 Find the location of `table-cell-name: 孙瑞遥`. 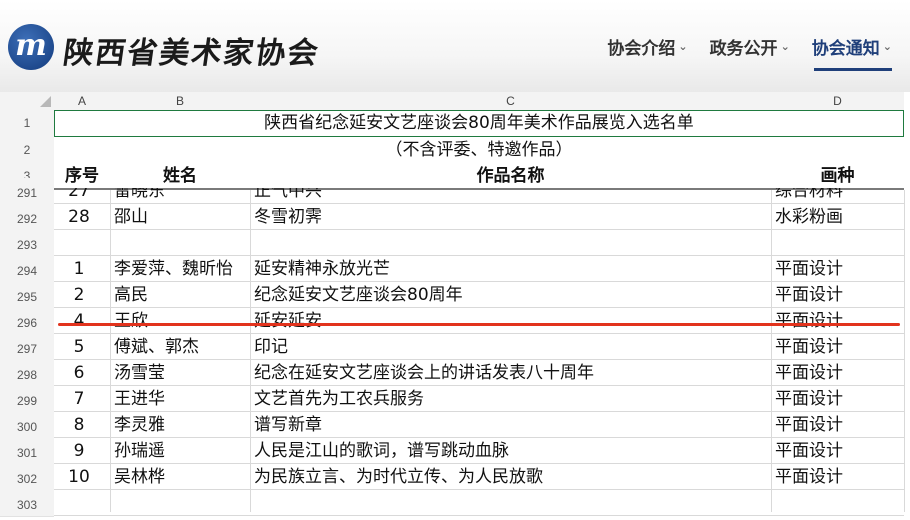

table-cell-name: 孙瑞遥 is located at coordinates (181, 451).